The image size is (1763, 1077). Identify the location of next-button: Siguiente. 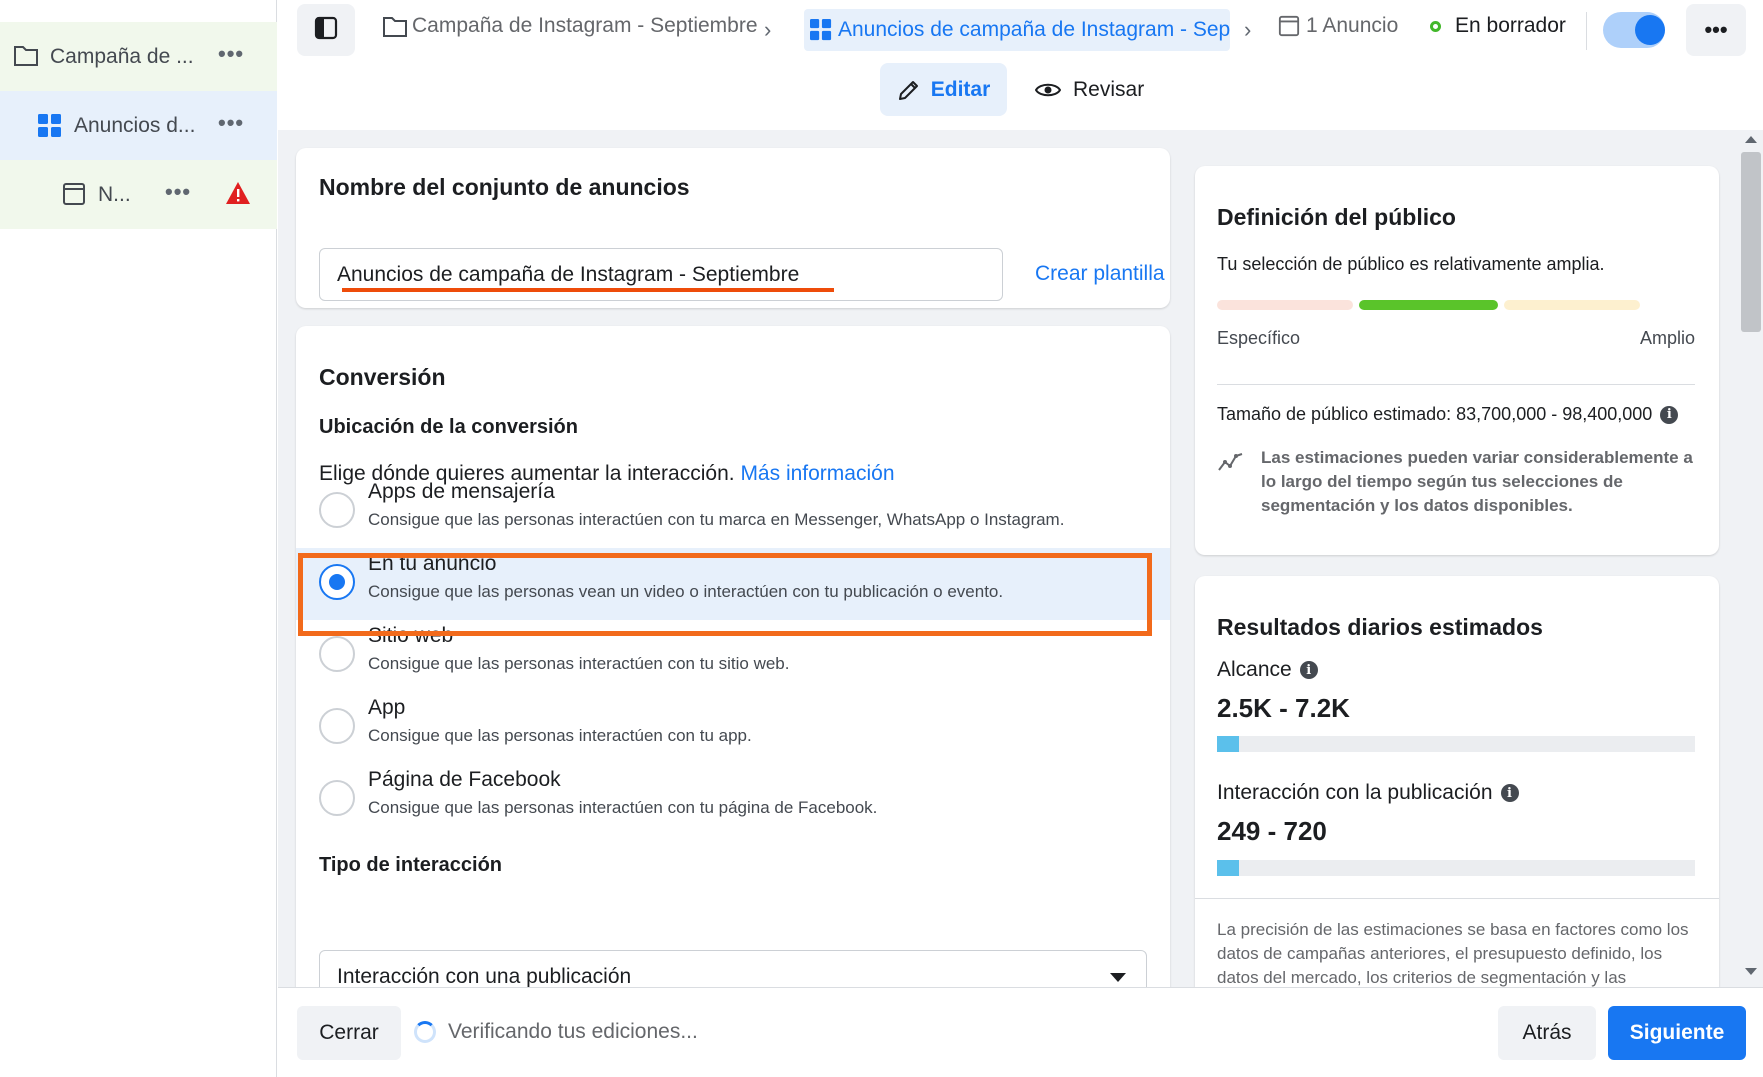
(1677, 1033).